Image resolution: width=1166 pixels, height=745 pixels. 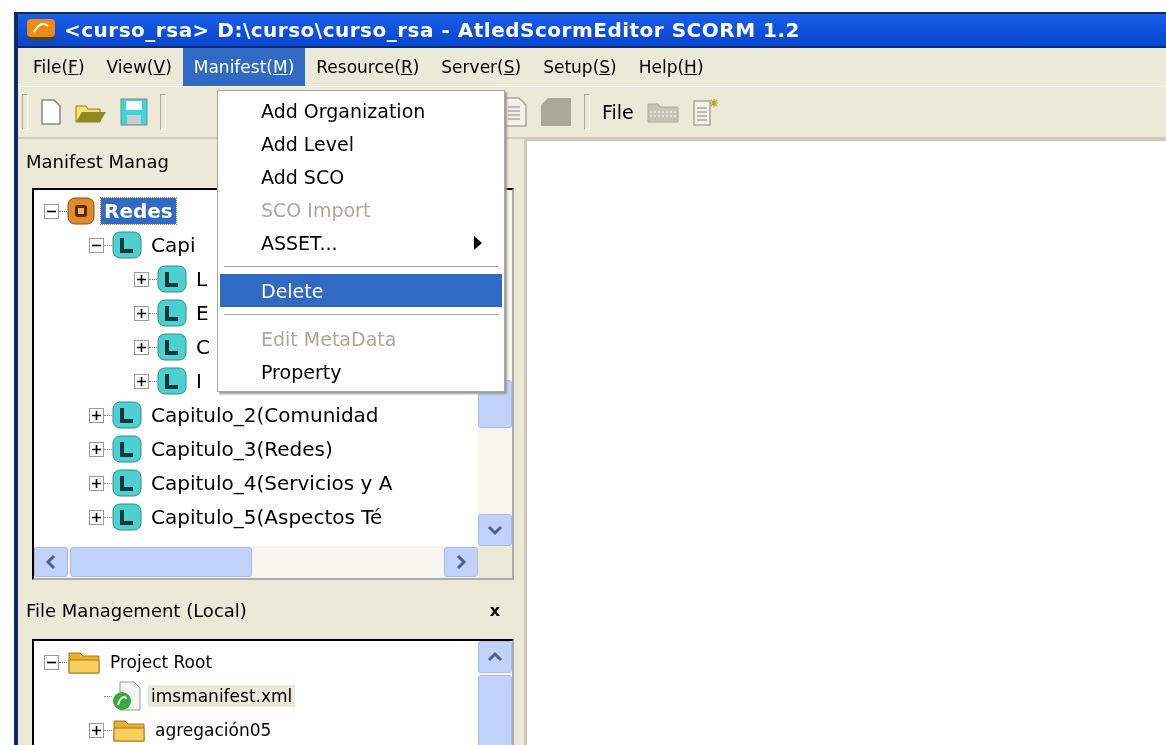 What do you see at coordinates (265, 415) in the screenshot?
I see `tree-item: Capitulo_2(Comunidad` at bounding box center [265, 415].